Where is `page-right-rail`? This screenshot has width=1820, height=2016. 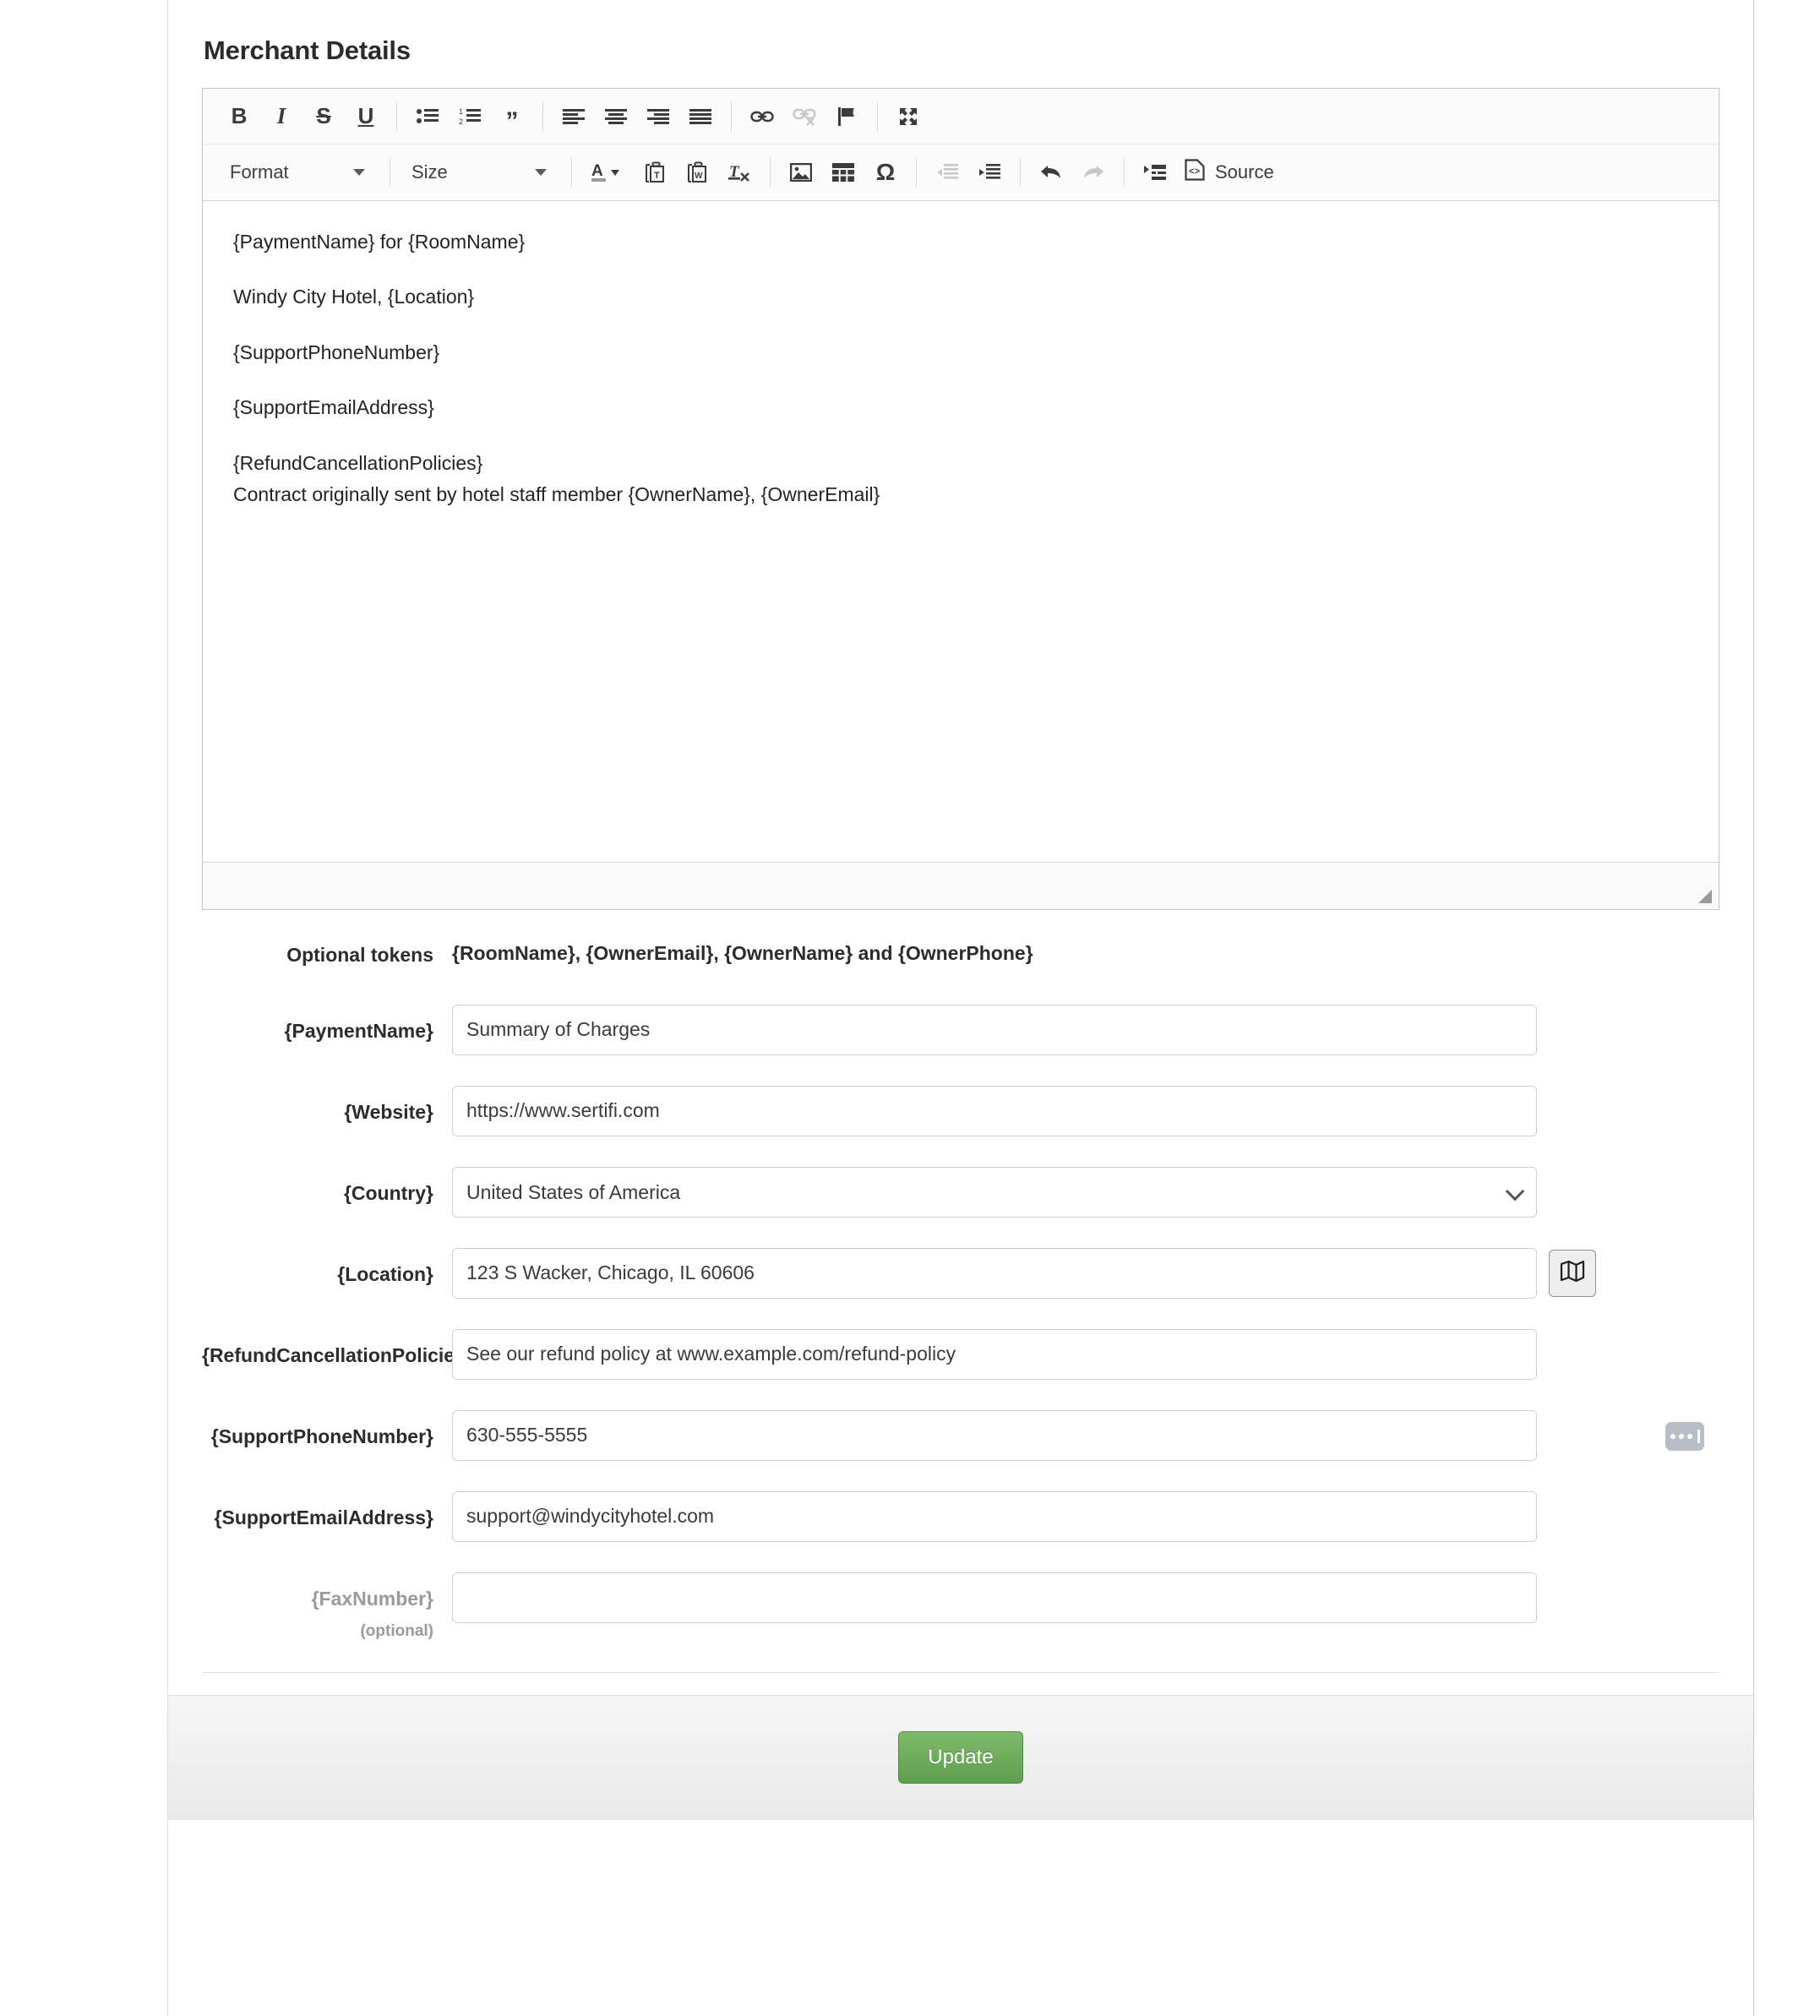
page-right-rail is located at coordinates (1754, 1008).